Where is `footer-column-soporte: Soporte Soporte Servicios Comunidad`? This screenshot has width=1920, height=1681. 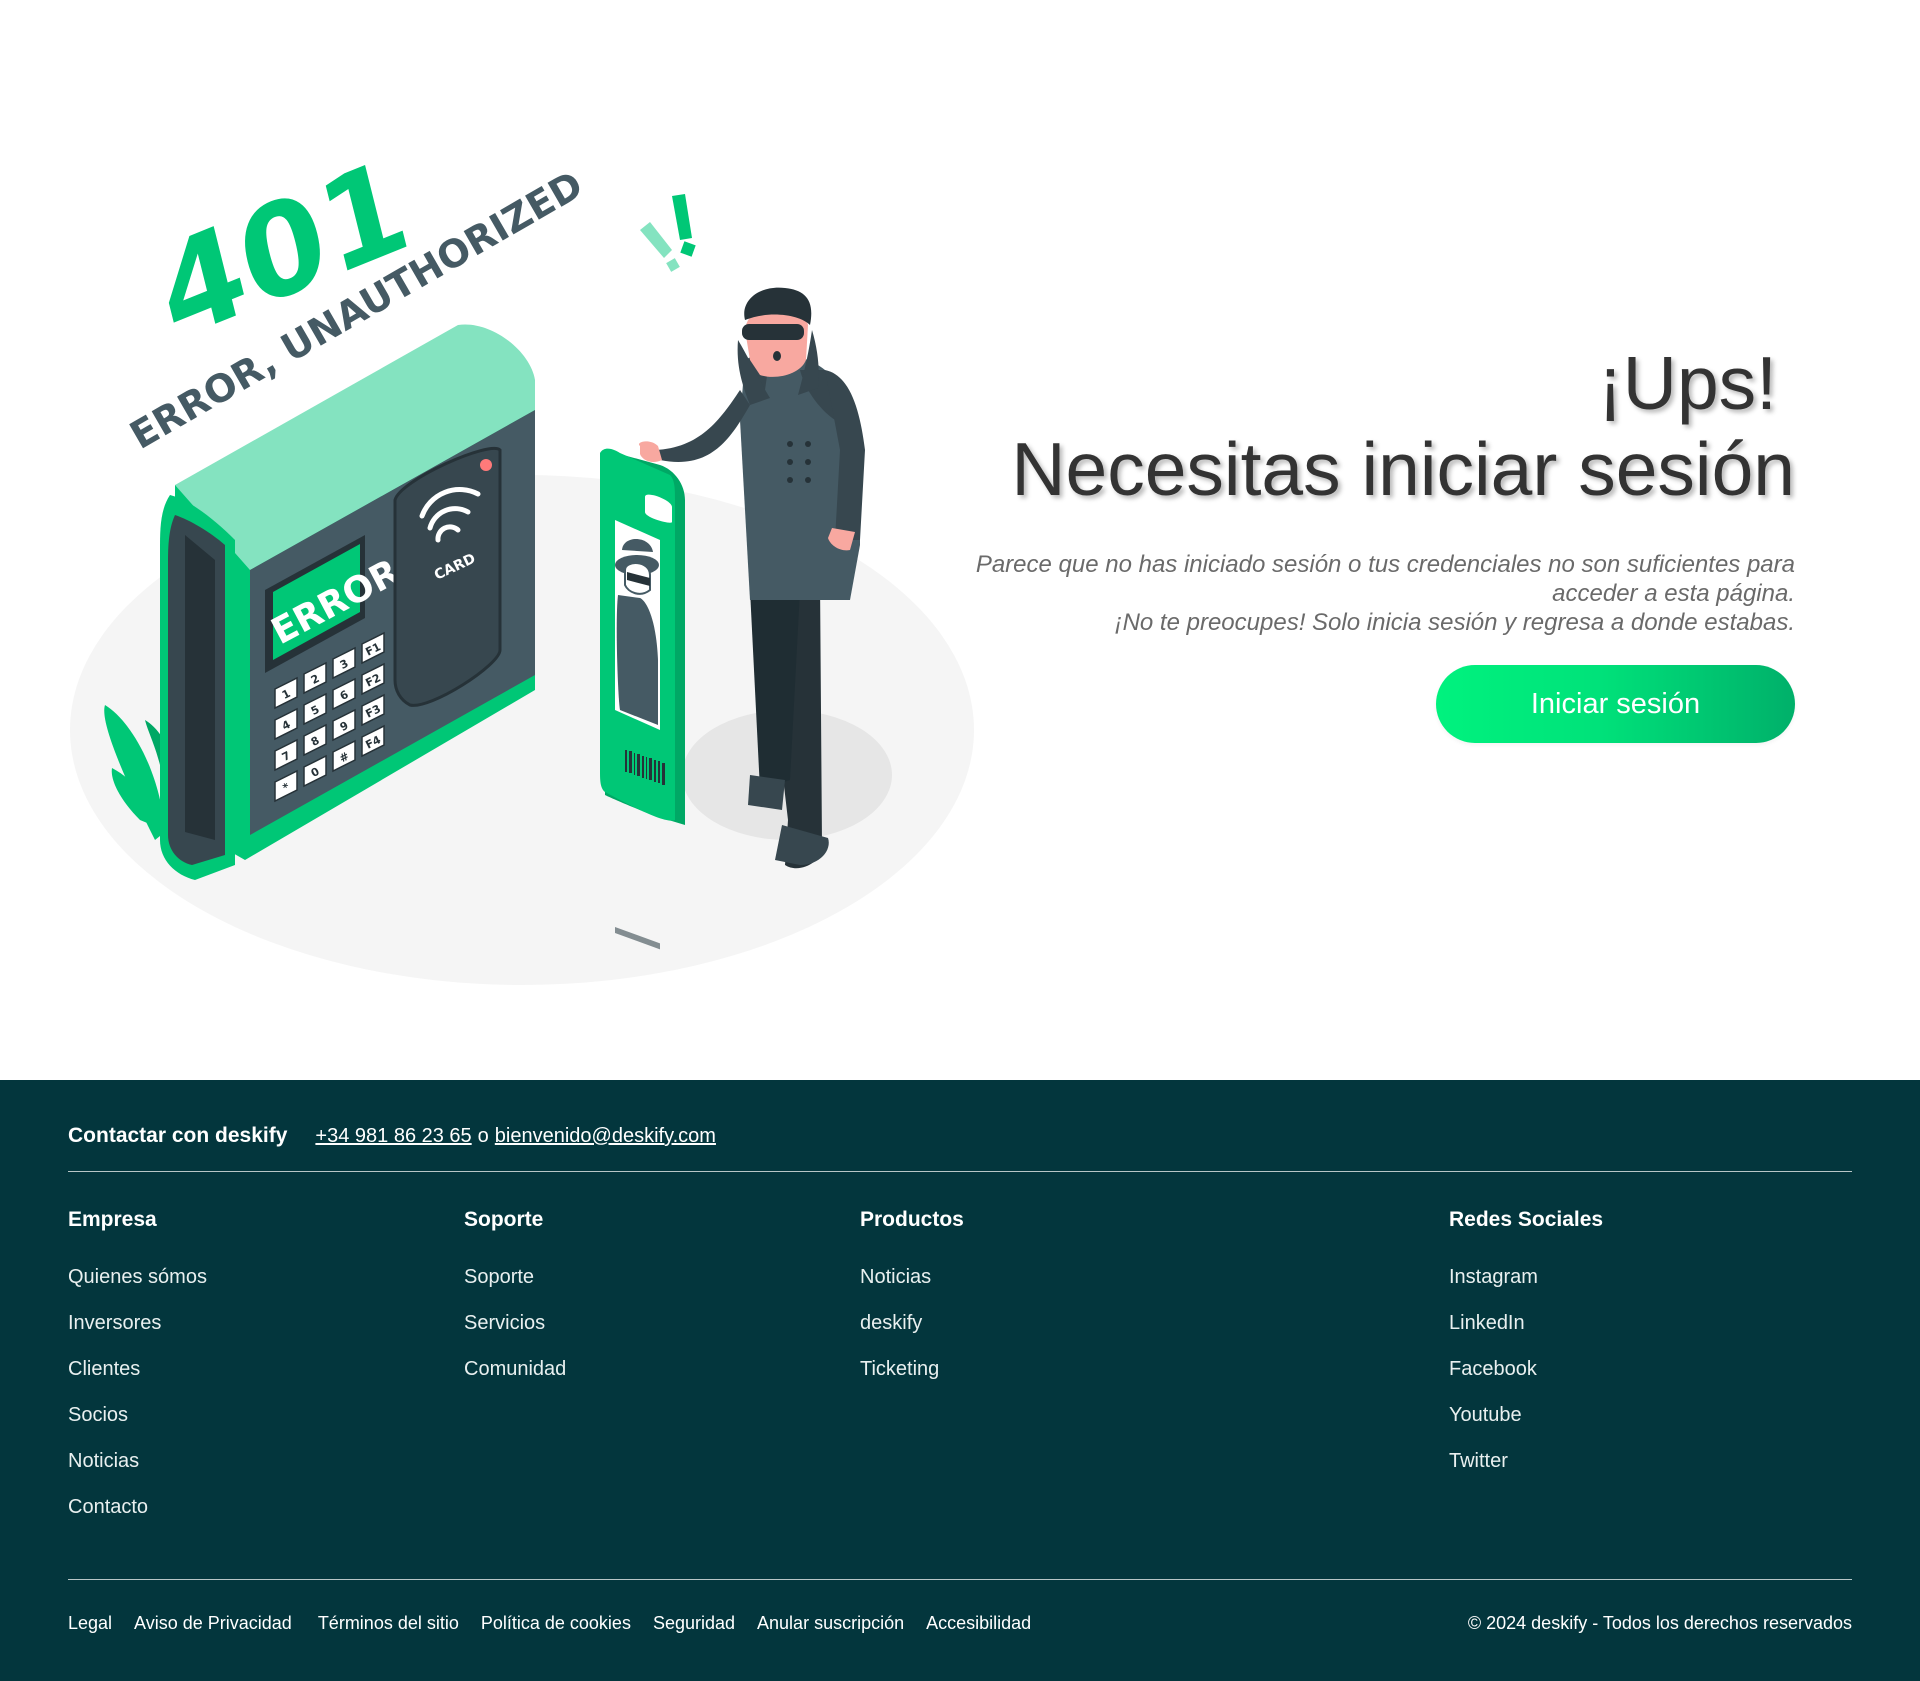 footer-column-soporte: Soporte Soporte Servicios Comunidad is located at coordinates (515, 1299).